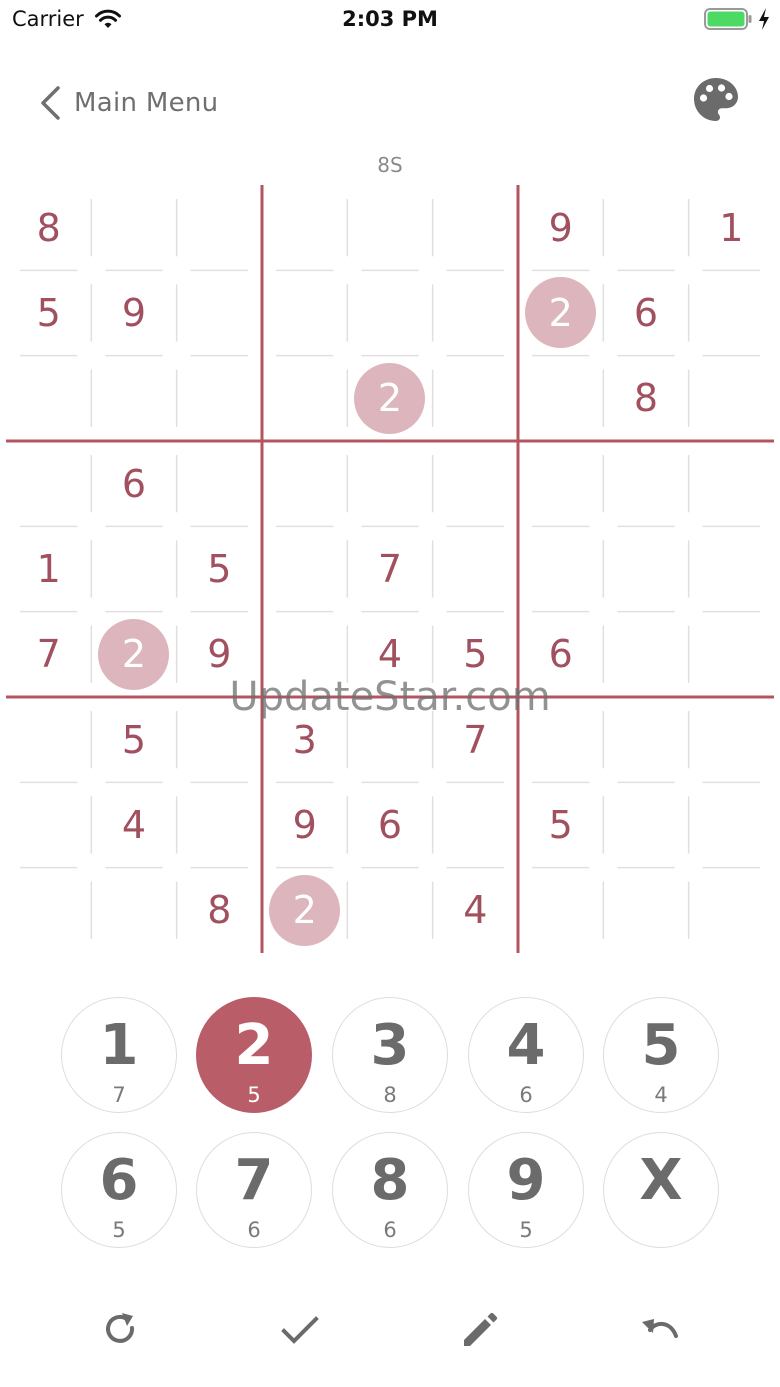 This screenshot has height=1387, width=780. Describe the element at coordinates (661, 1180) in the screenshot. I see `key-label: X` at that location.